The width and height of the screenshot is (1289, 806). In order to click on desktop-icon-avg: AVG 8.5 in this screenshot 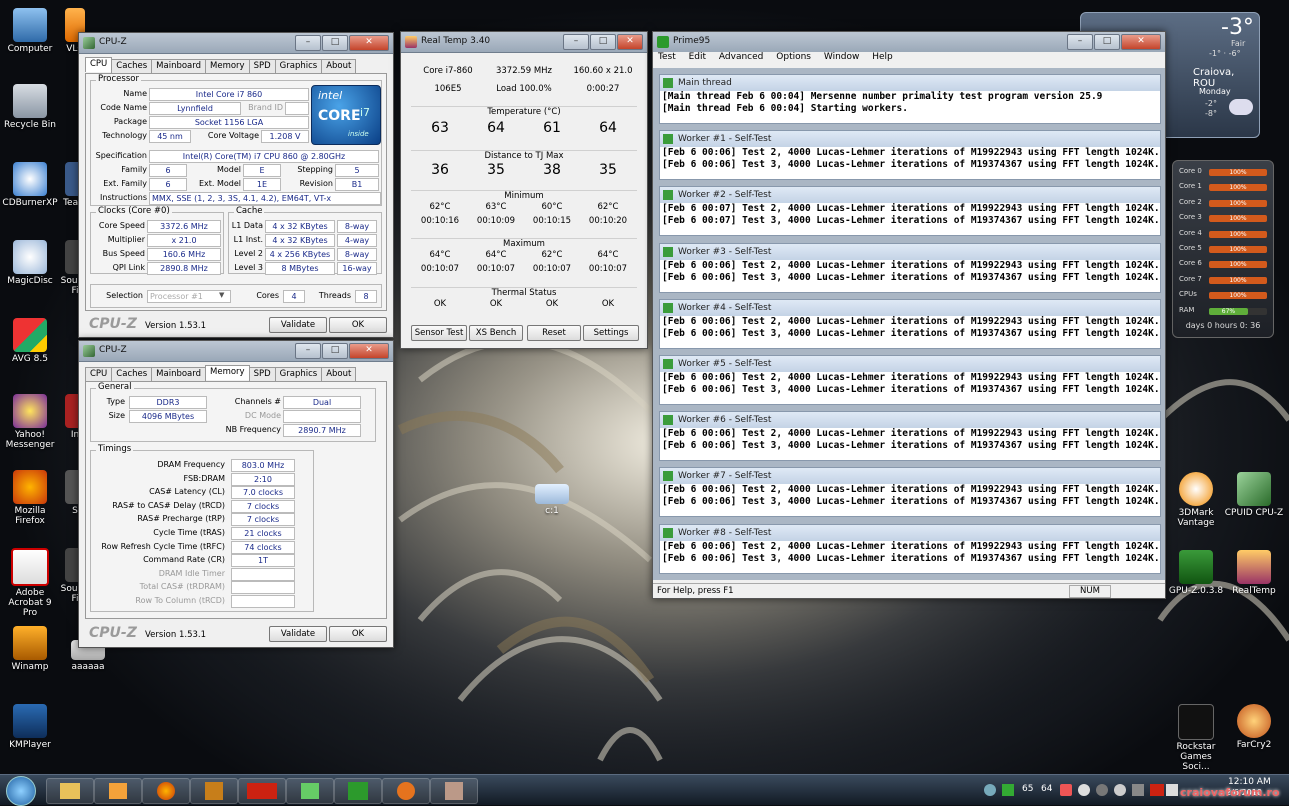, I will do `click(30, 341)`.